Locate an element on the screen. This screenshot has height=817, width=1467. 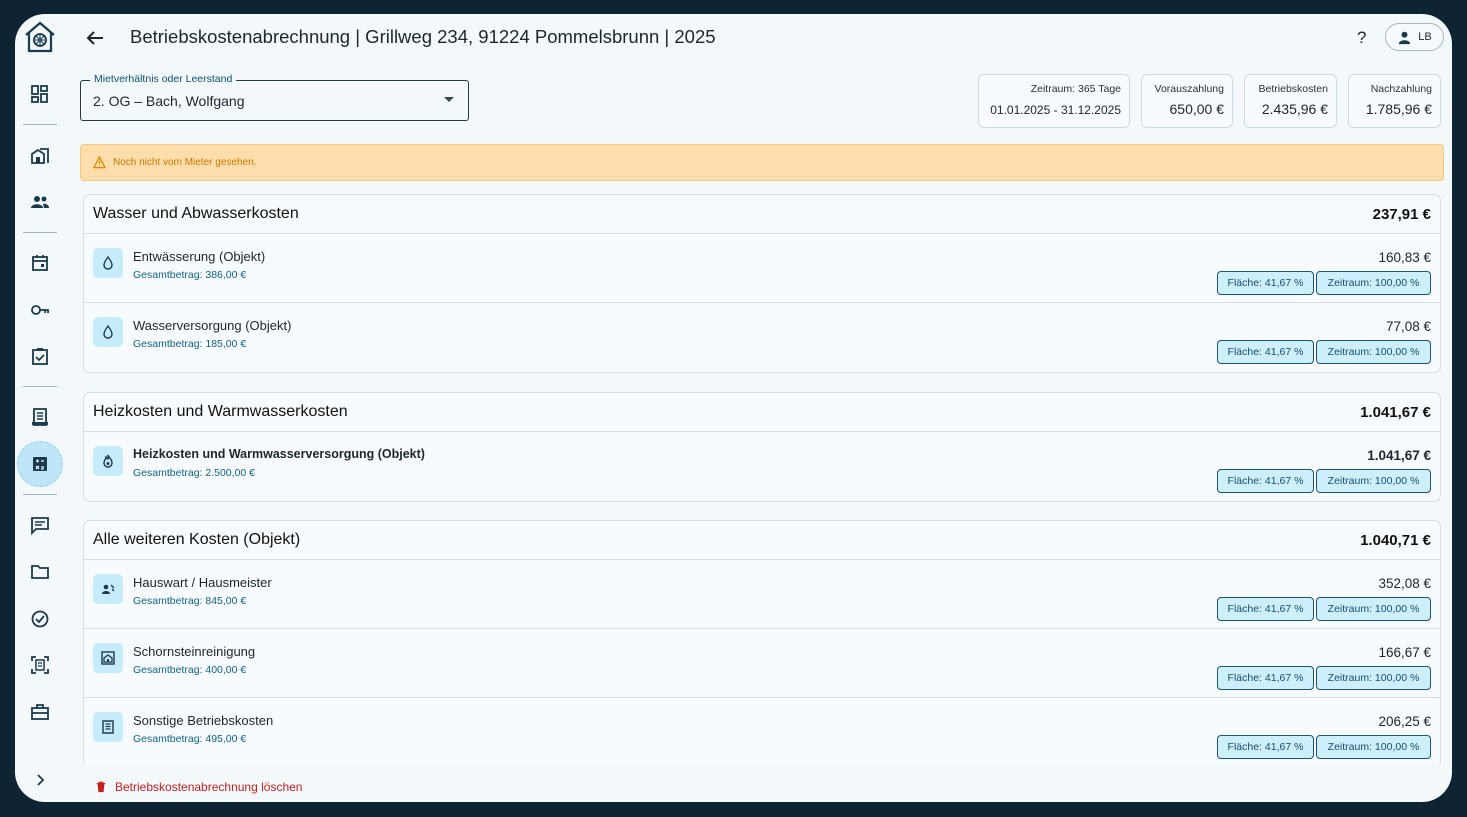
delete-statement-button: Betriebskostenabrechnung löschen is located at coordinates (198, 787).